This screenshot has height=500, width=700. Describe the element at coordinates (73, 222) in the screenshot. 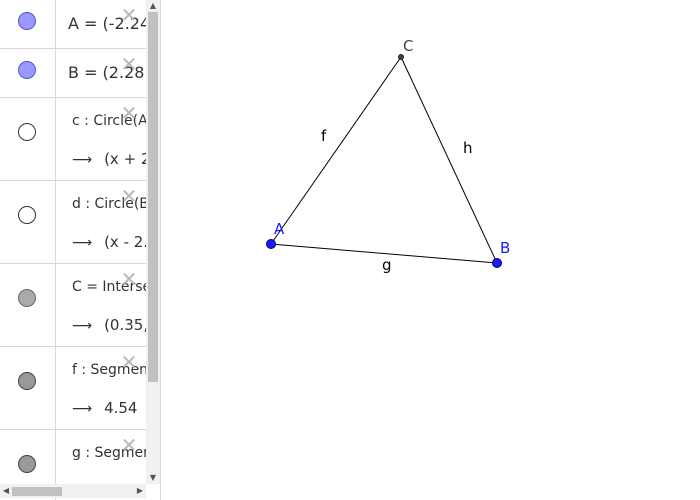

I see `algebra-row-circle-d: d : Circle(B ⟶(x - 2.2 ✕` at that location.